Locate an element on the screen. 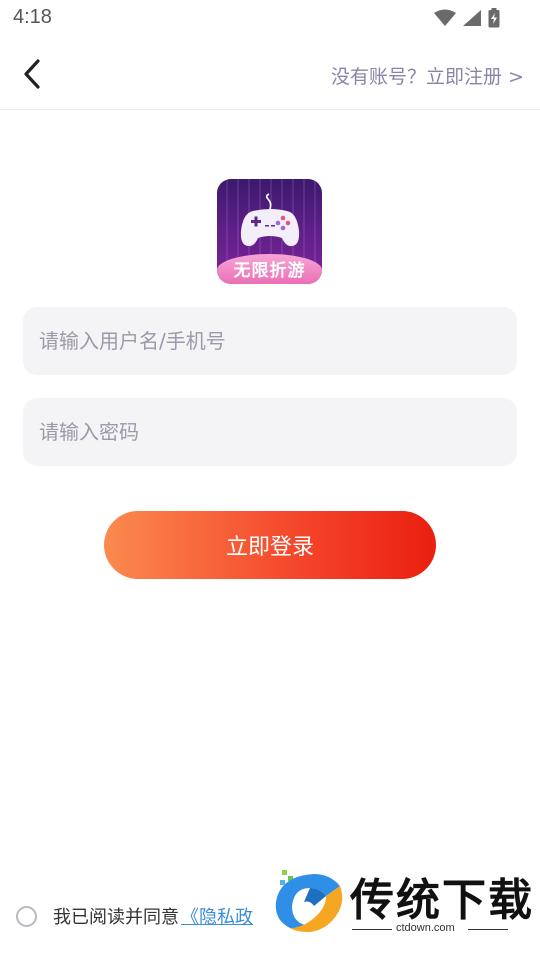 The width and height of the screenshot is (540, 960). gamepad-icon is located at coordinates (270, 220).